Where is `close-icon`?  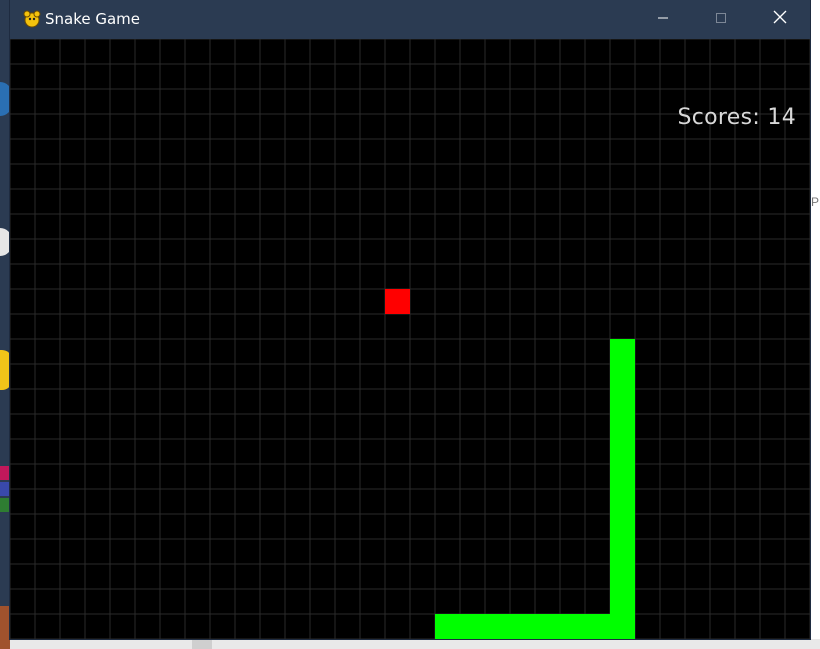 close-icon is located at coordinates (780, 19).